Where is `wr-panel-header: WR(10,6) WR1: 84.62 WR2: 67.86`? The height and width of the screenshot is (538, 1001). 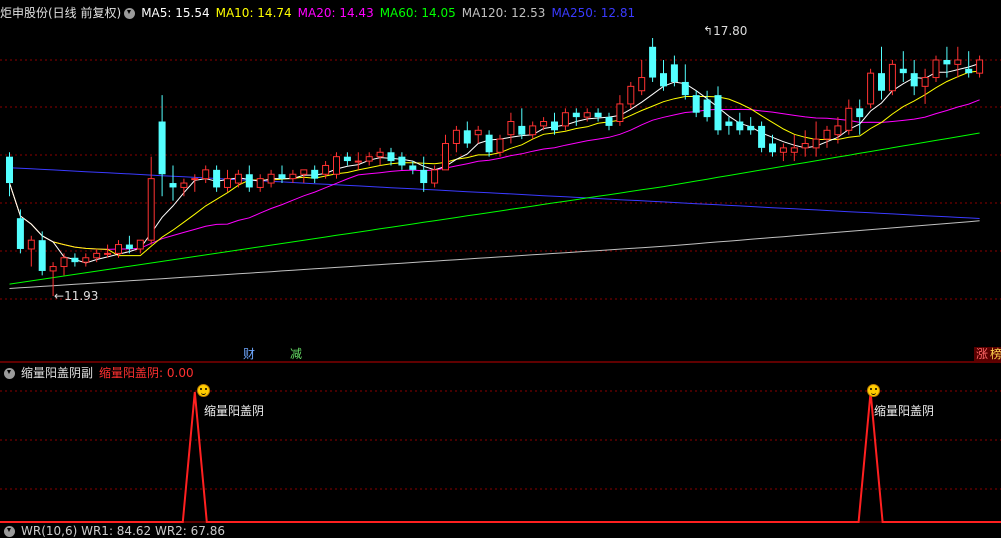 wr-panel-header: WR(10,6) WR1: 84.62 WR2: 67.86 is located at coordinates (115, 531).